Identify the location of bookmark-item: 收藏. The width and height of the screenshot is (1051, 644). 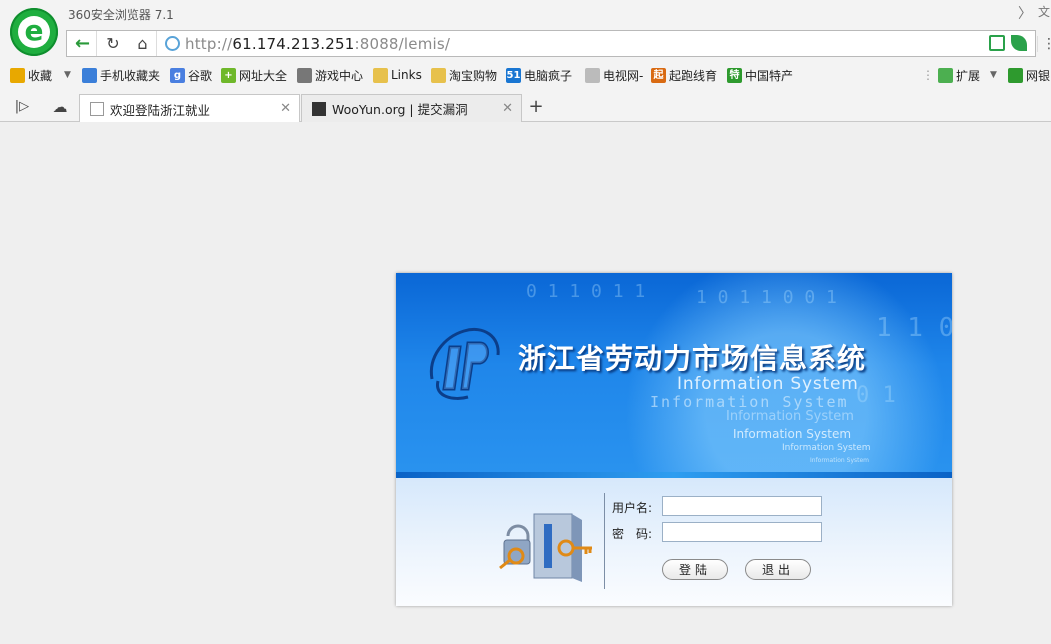
(31, 75).